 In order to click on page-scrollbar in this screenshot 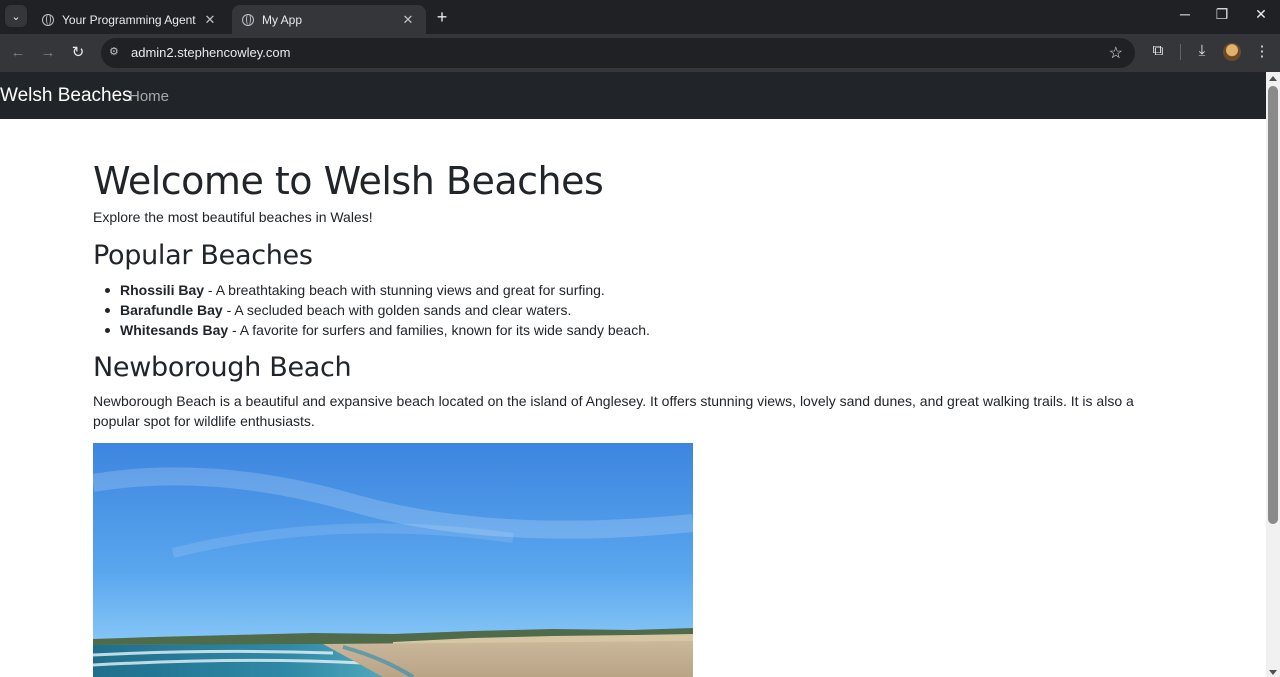, I will do `click(1273, 374)`.